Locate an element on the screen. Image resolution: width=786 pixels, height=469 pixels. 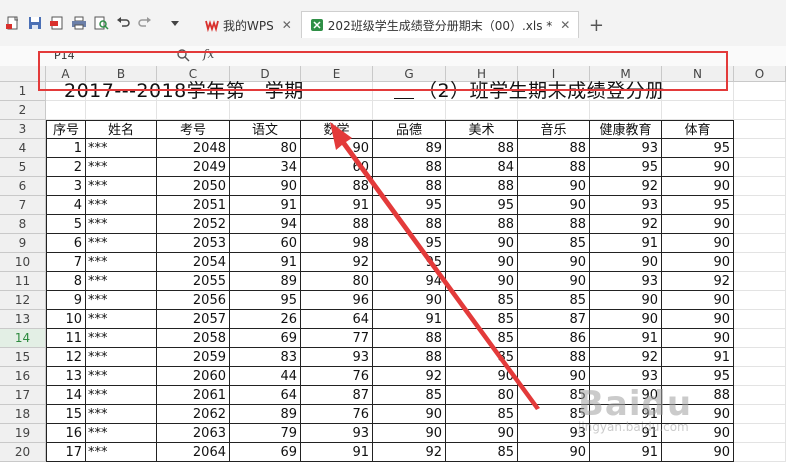
table-cell: 4 is located at coordinates (66, 205).